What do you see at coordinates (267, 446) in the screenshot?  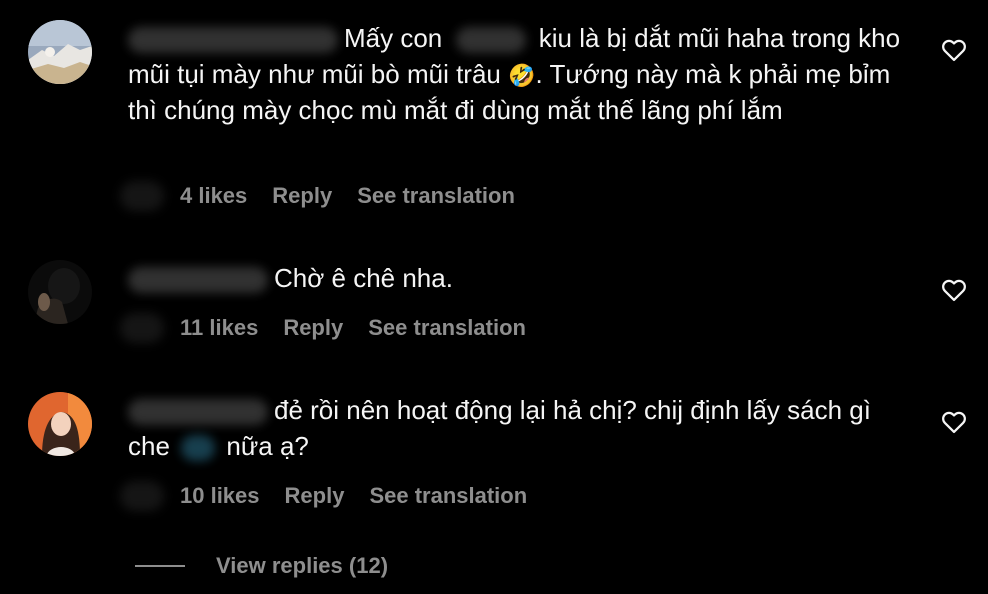 I see `comment-text-part-2: nữa ạ?` at bounding box center [267, 446].